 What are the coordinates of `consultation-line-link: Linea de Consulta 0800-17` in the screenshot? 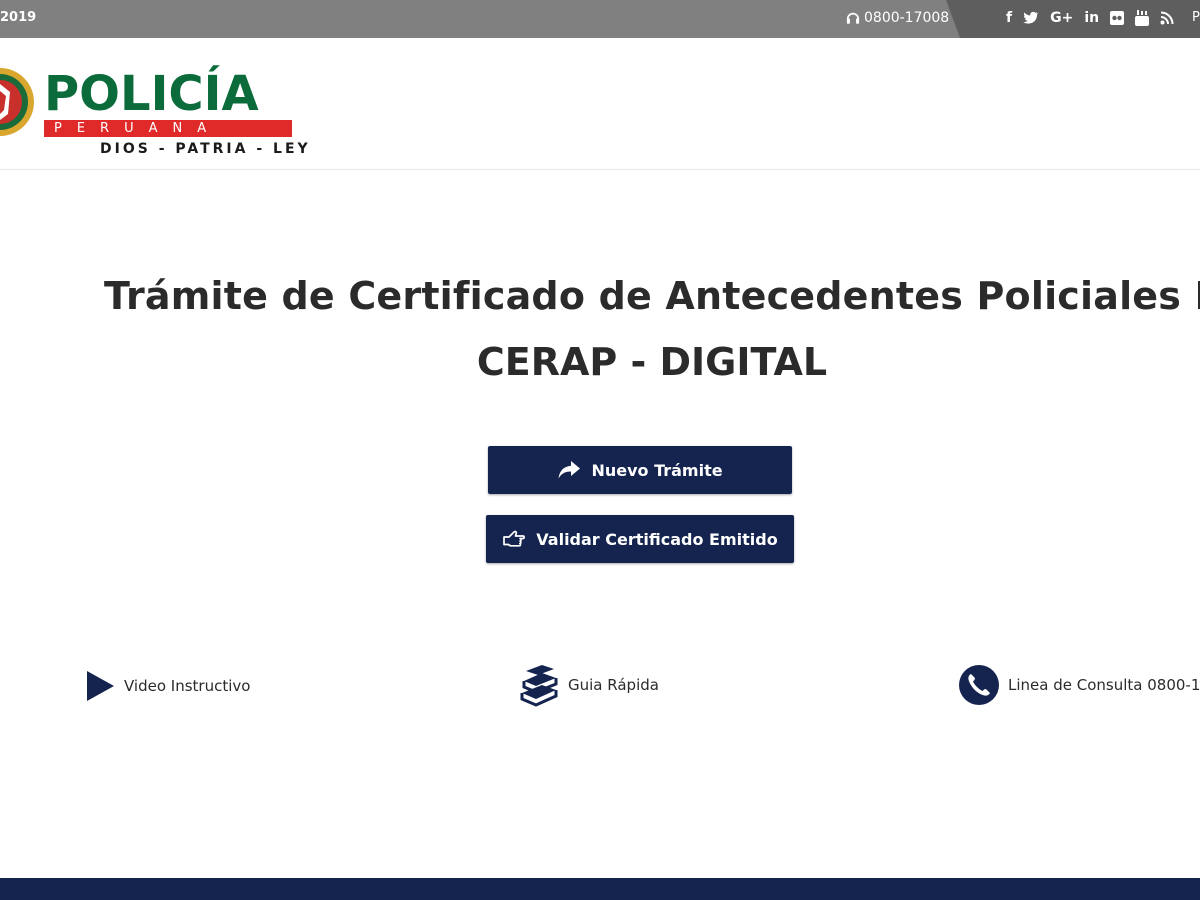 It's located at (1079, 685).